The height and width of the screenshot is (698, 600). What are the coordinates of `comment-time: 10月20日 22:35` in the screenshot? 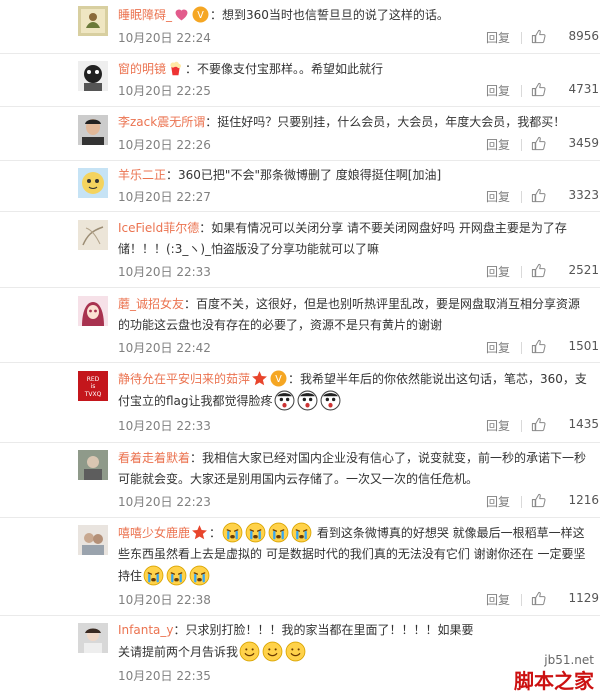 It's located at (164, 676).